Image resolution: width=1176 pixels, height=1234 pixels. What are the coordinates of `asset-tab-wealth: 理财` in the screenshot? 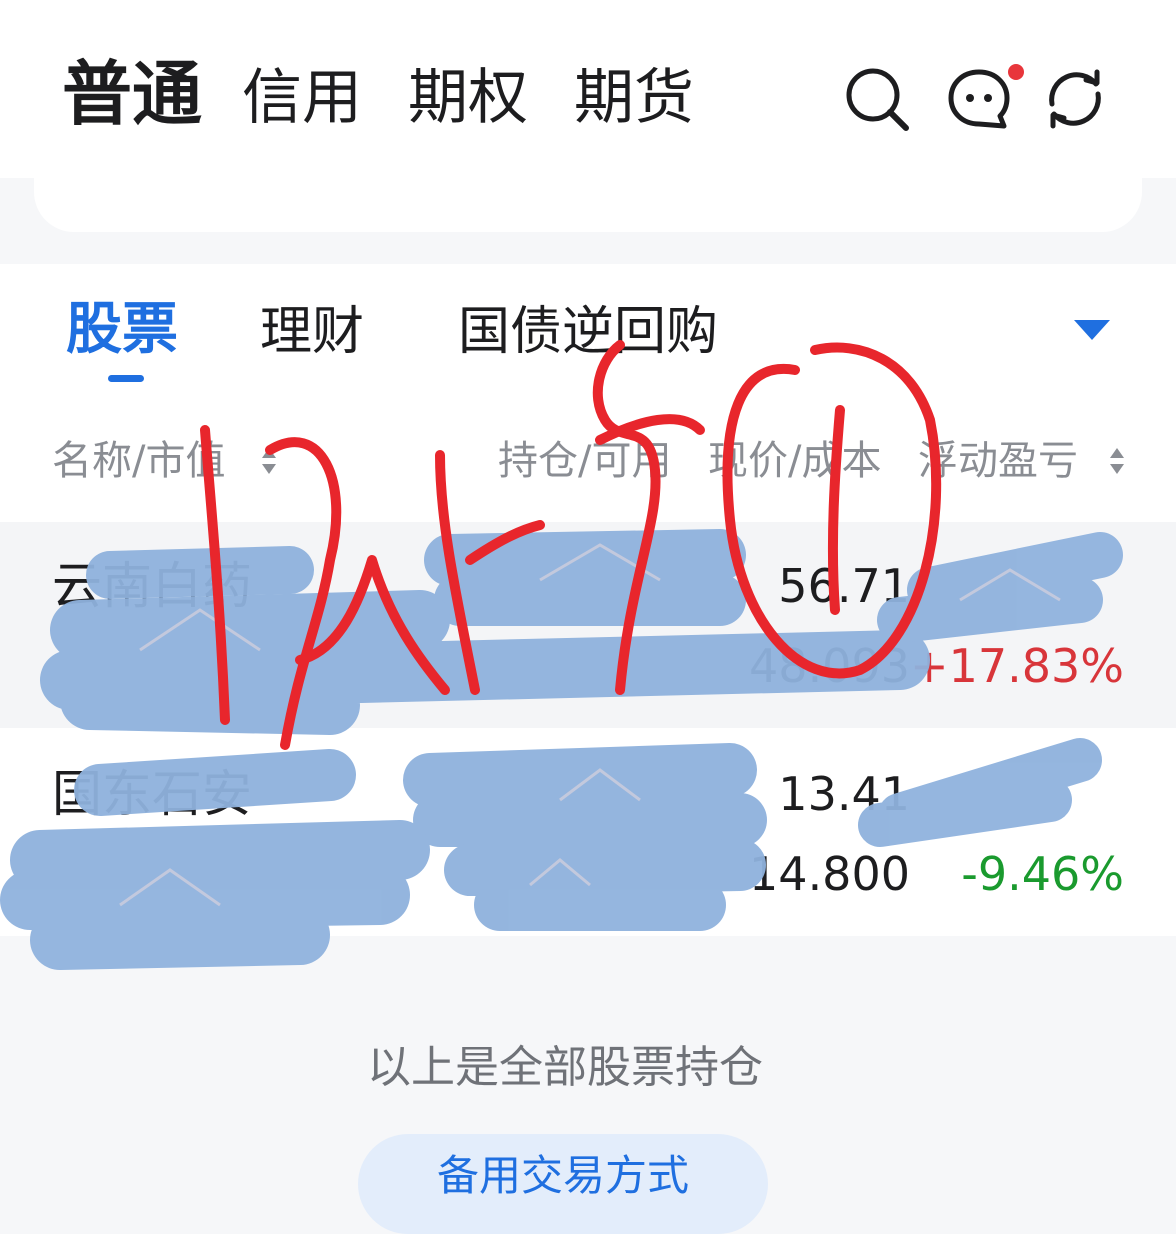 It's located at (312, 332).